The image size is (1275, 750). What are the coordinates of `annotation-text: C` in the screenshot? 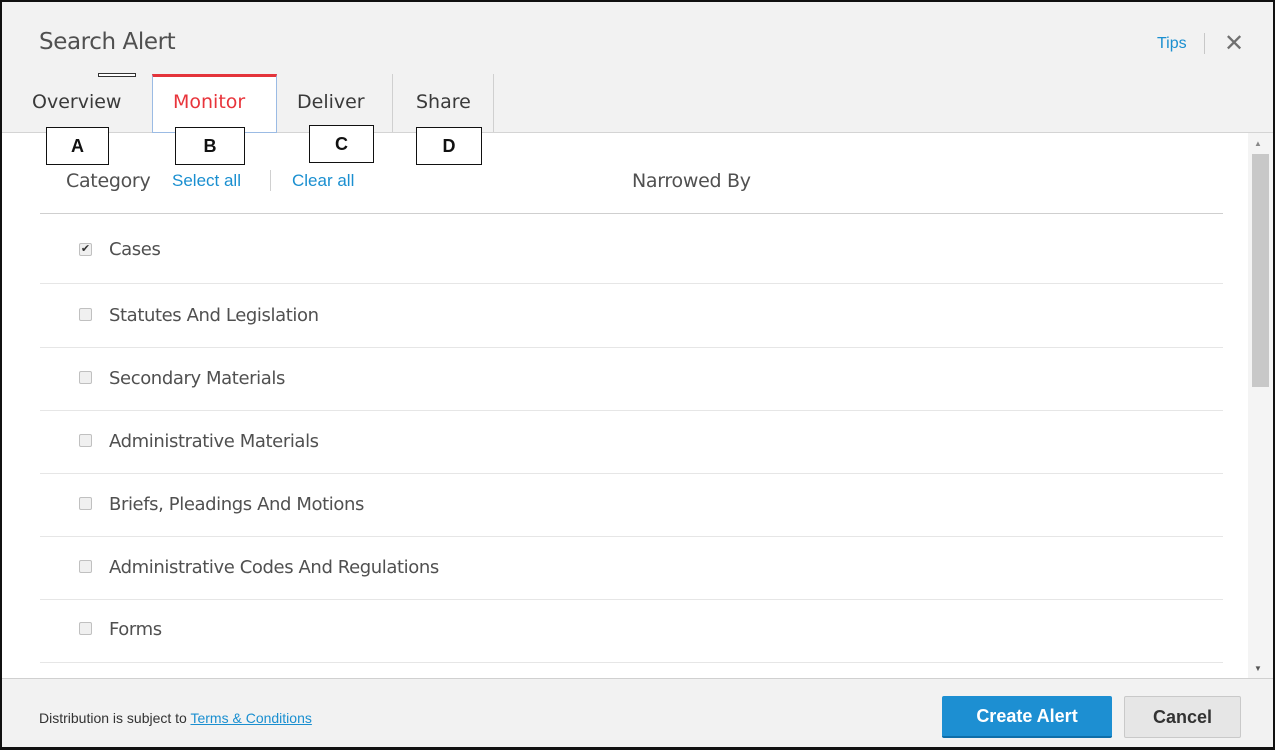 It's located at (341, 144).